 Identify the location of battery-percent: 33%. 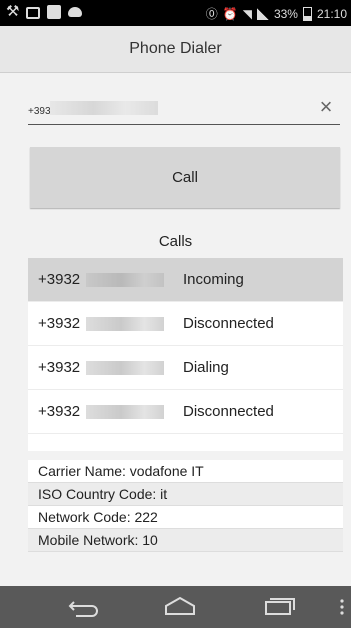
(285, 13).